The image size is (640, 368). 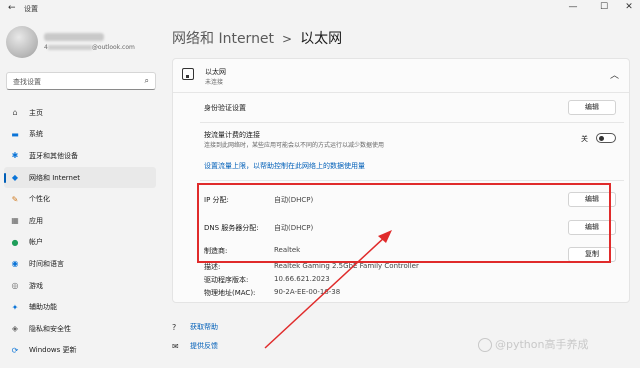 I want to click on watermark: @python高手养成, so click(x=533, y=344).